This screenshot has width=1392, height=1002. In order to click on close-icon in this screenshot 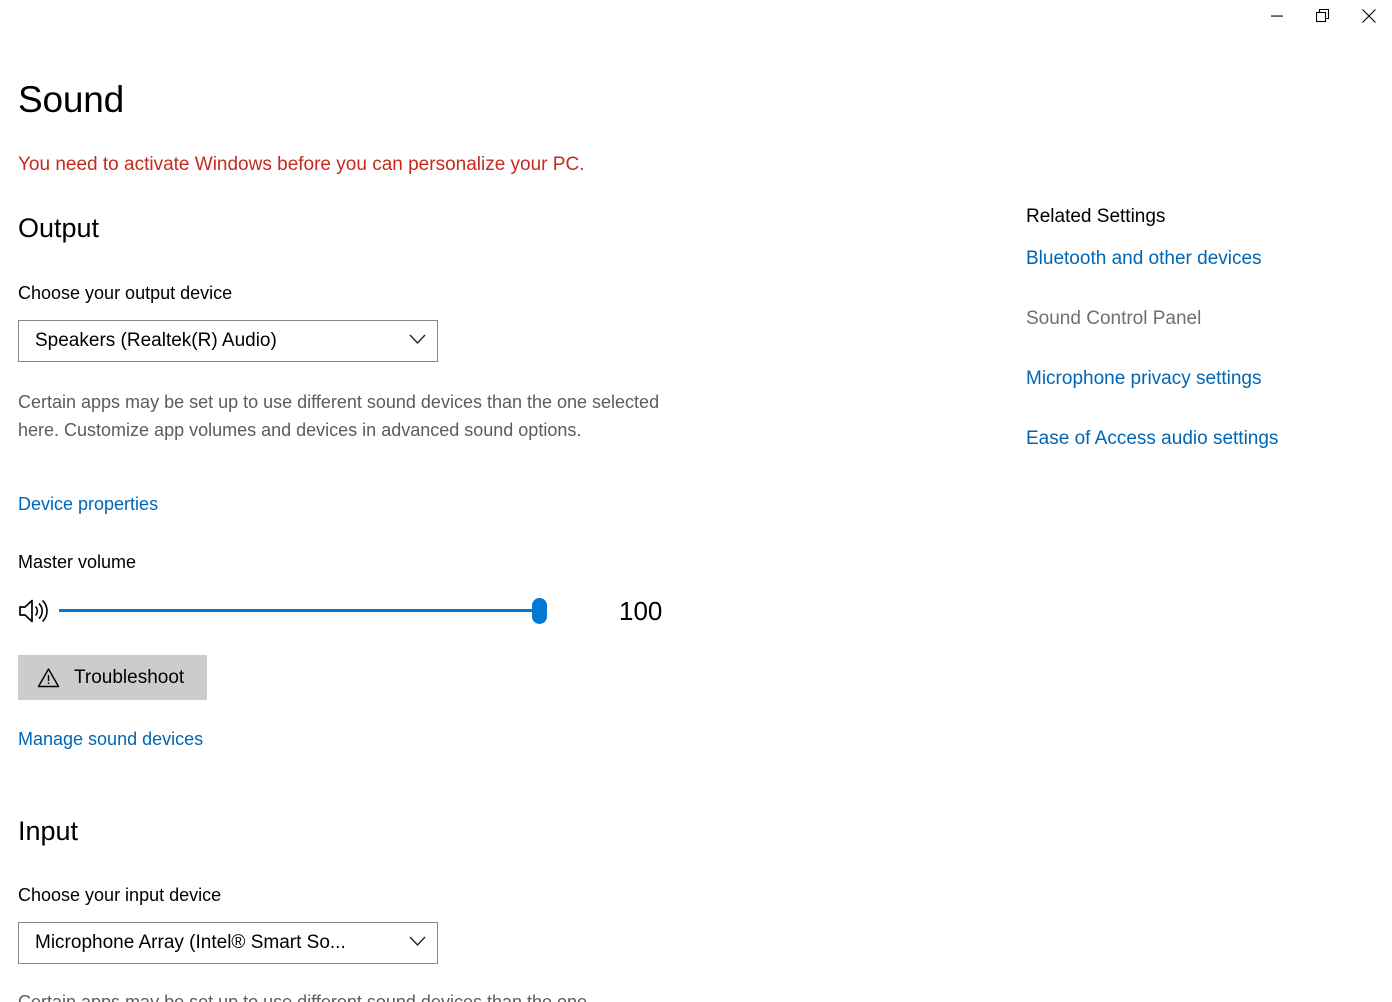, I will do `click(1369, 16)`.